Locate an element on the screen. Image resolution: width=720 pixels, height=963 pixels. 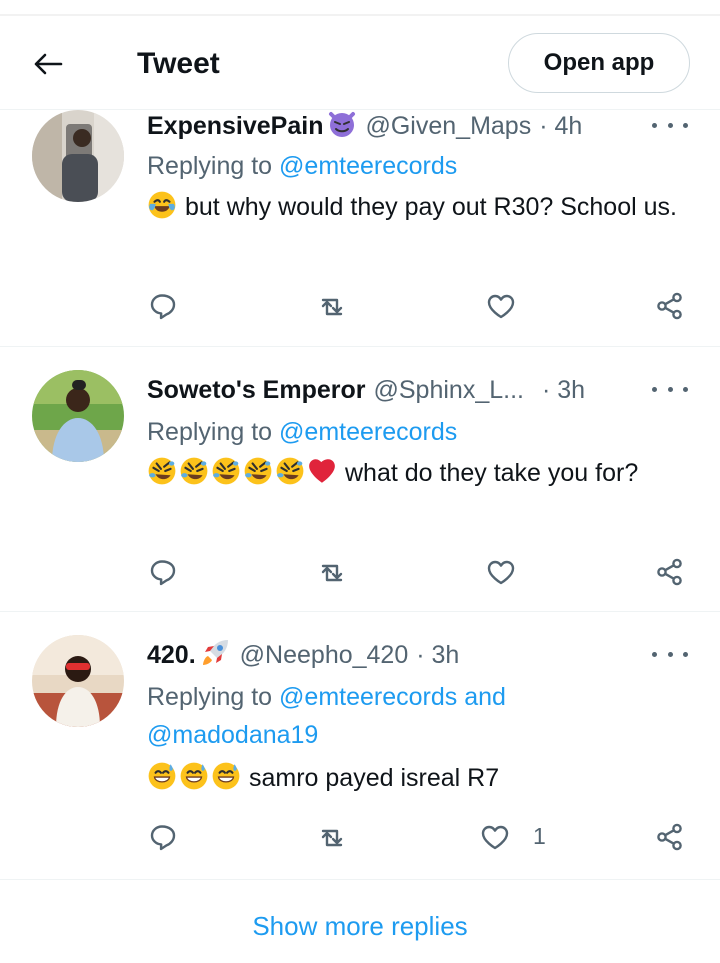
devil-emoji-icon is located at coordinates (342, 126).